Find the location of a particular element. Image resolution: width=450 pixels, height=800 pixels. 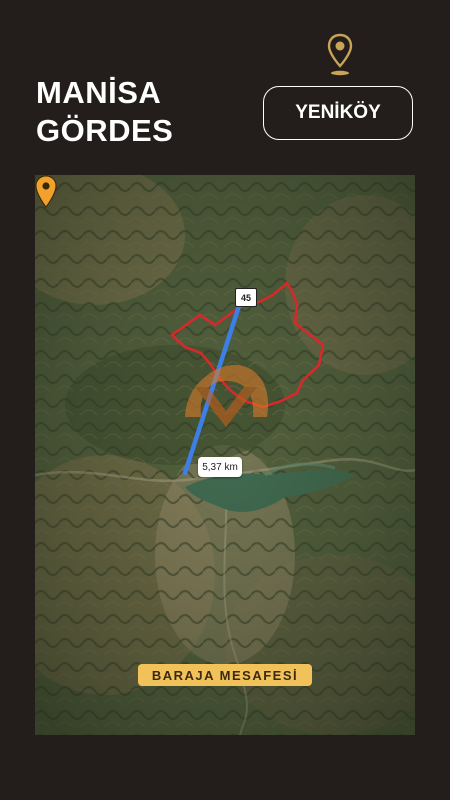

district-name: GÖRDES is located at coordinates (105, 130).